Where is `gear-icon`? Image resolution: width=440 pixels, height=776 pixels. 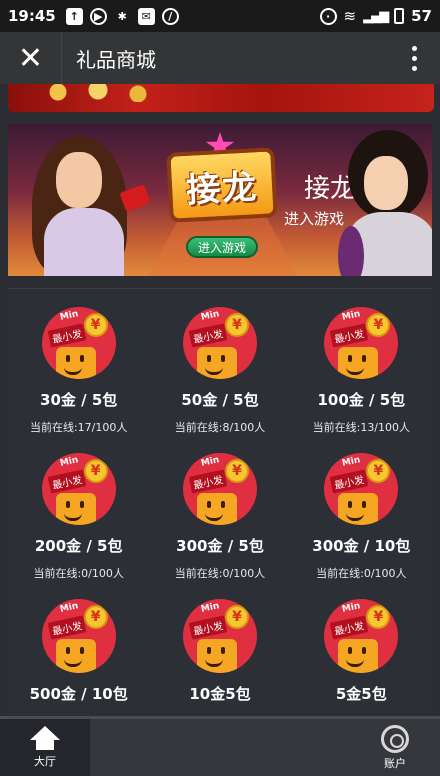
gear-icon is located at coordinates (395, 738).